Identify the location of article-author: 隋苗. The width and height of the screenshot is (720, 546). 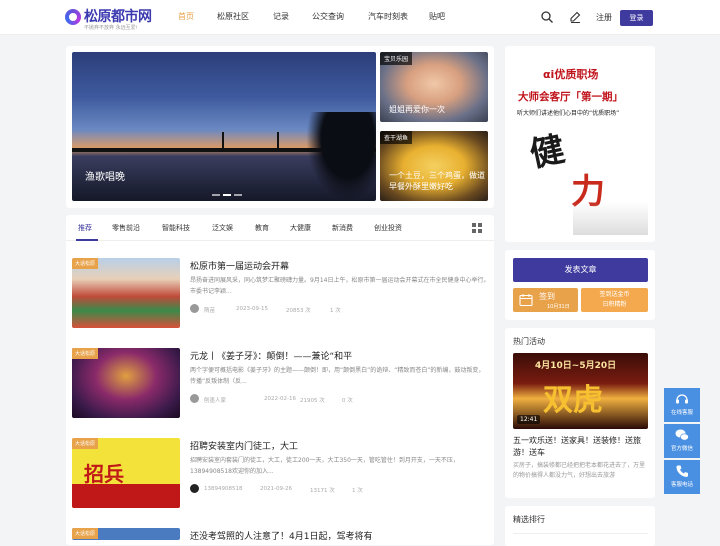
(209, 310).